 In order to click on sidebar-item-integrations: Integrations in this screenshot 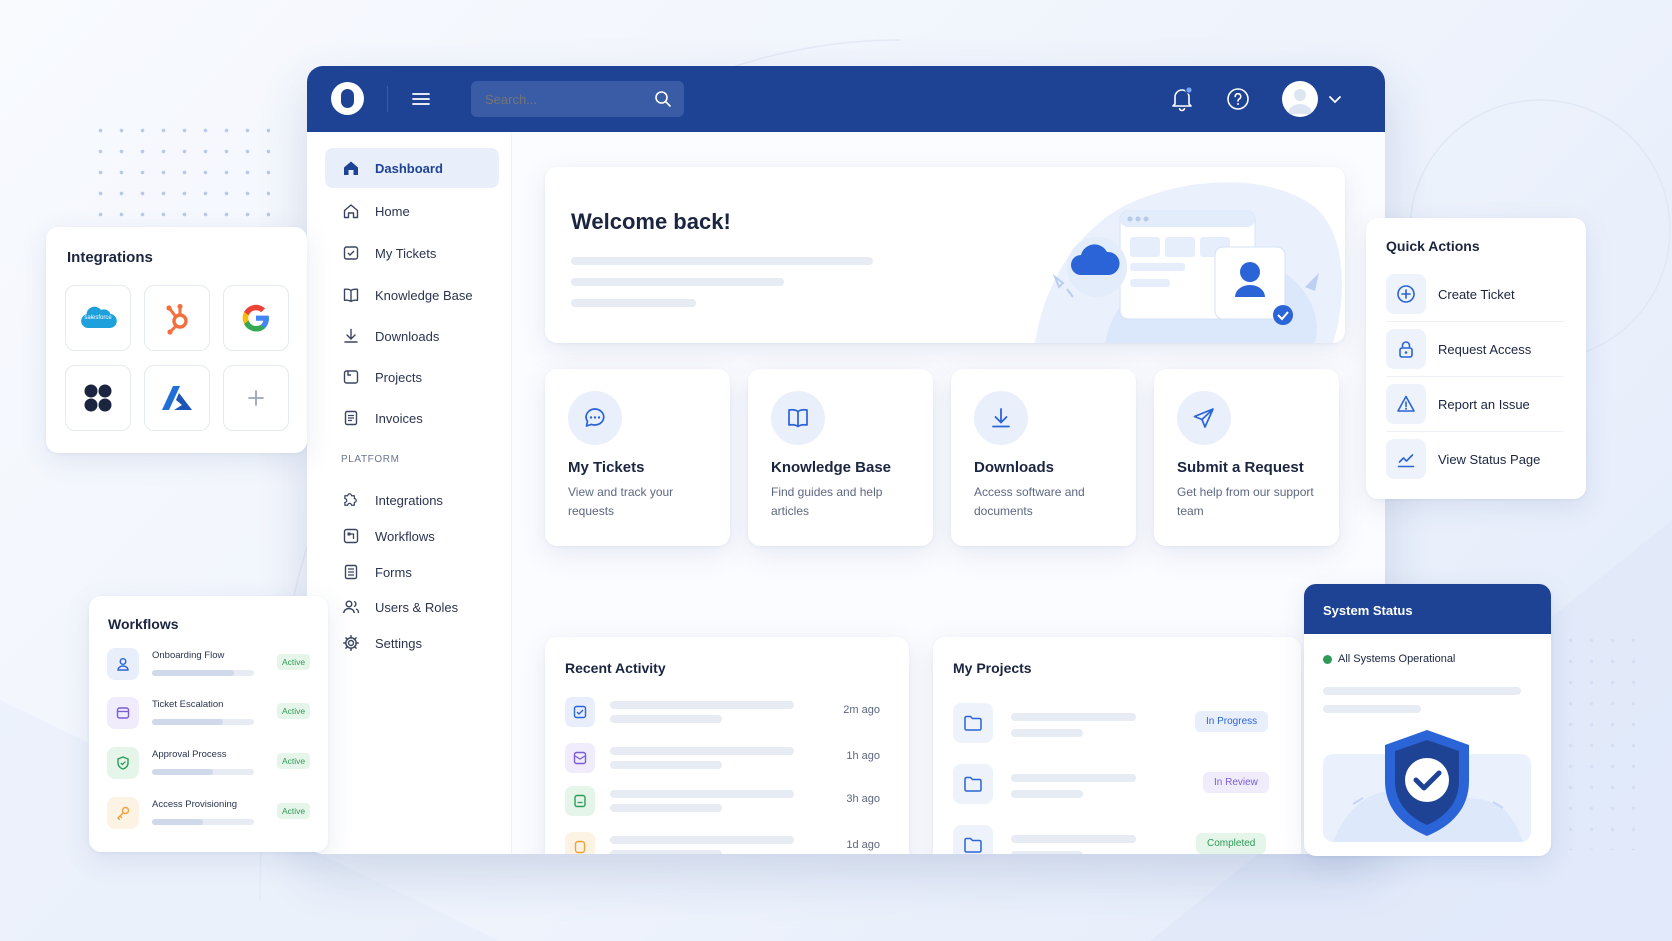, I will do `click(412, 500)`.